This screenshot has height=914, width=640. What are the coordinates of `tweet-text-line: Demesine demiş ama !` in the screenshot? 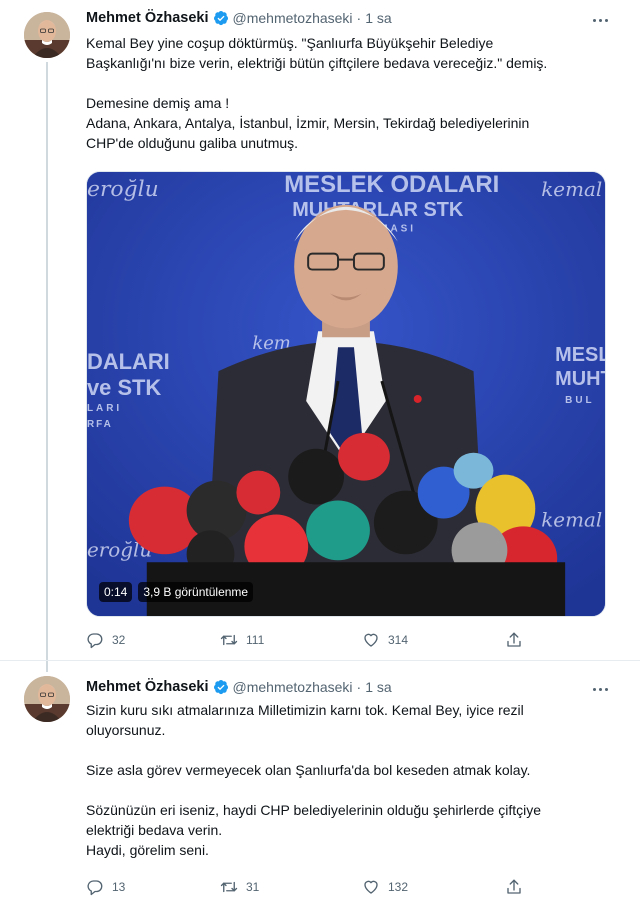 It's located at (158, 103).